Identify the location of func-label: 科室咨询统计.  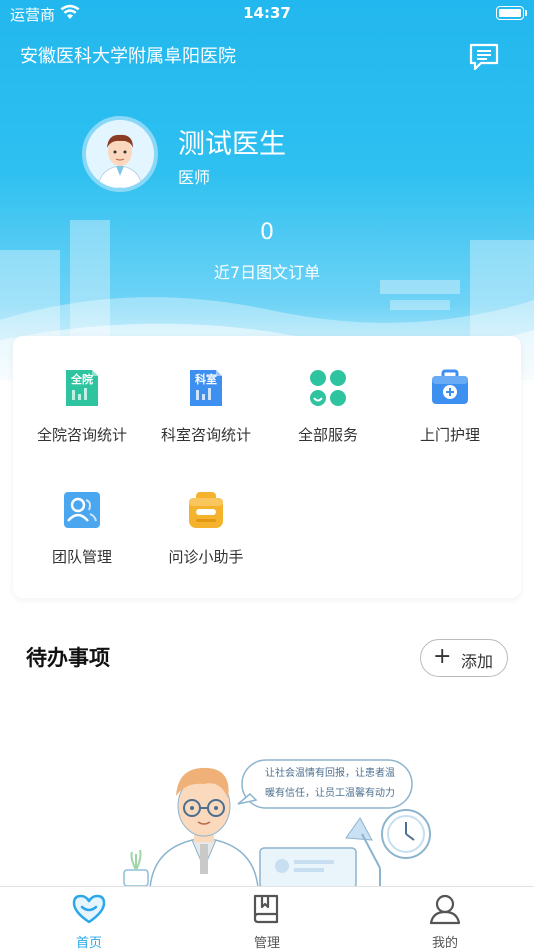
(205, 435).